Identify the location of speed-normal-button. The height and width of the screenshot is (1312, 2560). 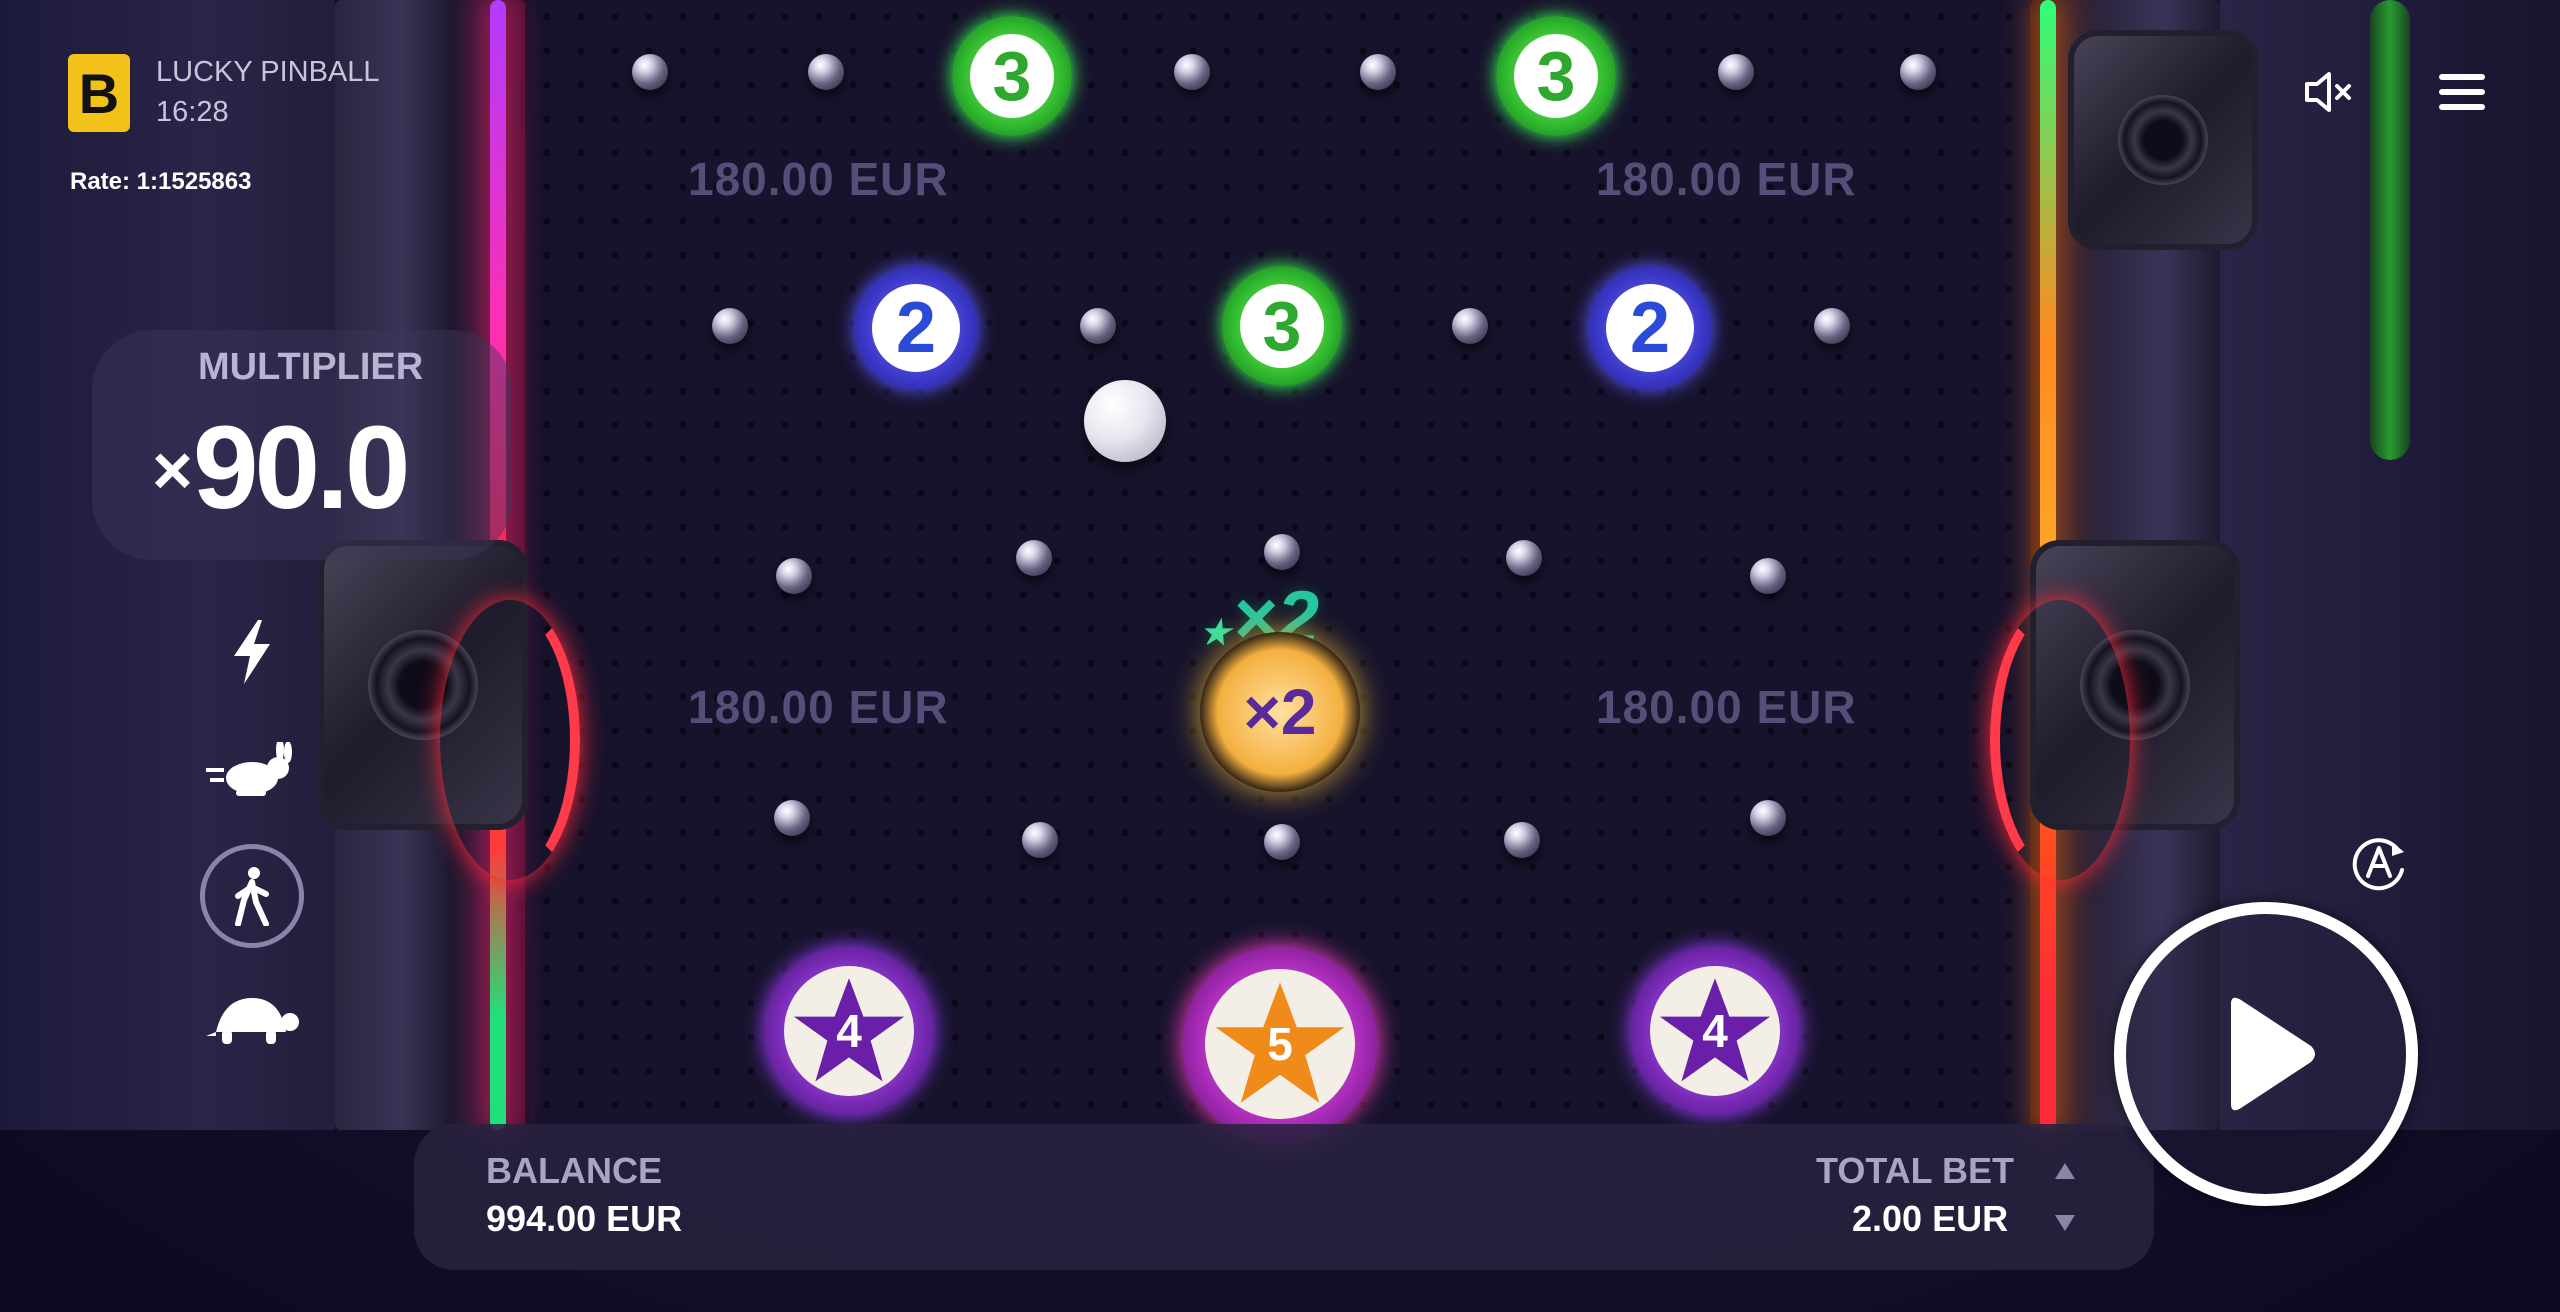
(252, 896).